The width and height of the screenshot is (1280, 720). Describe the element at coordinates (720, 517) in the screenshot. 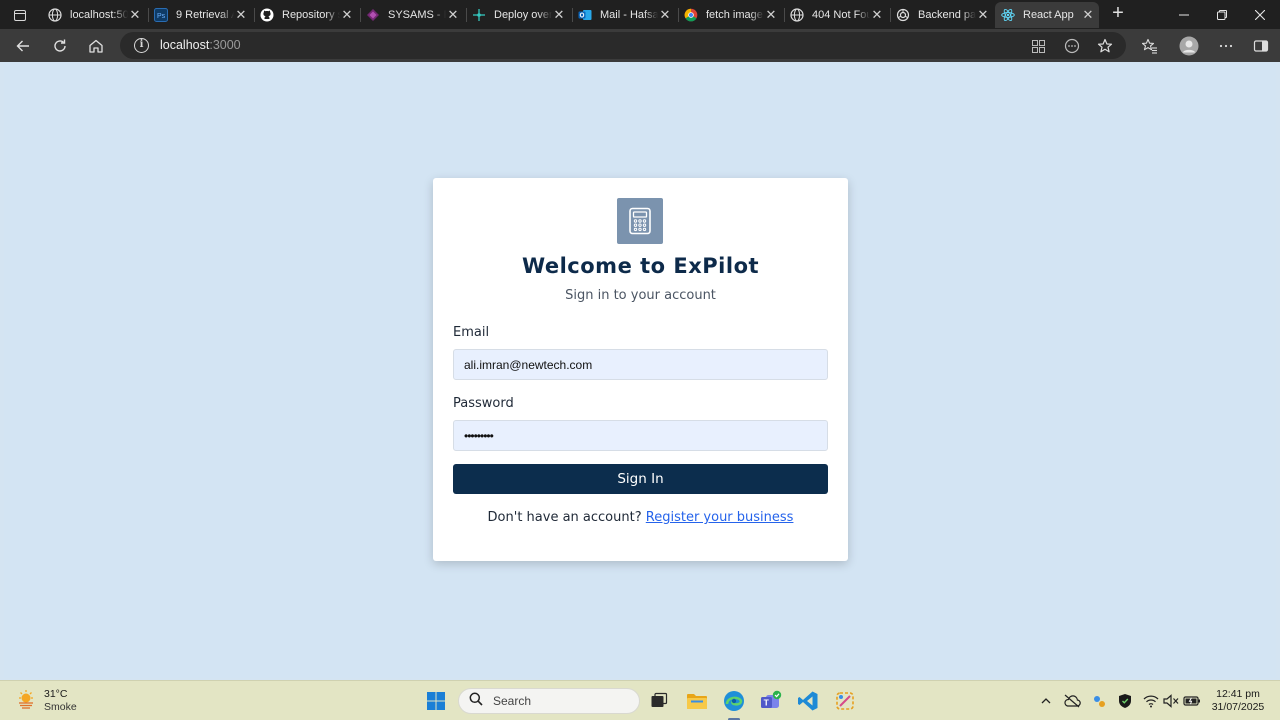

I see `register-business-link: Register your business` at that location.